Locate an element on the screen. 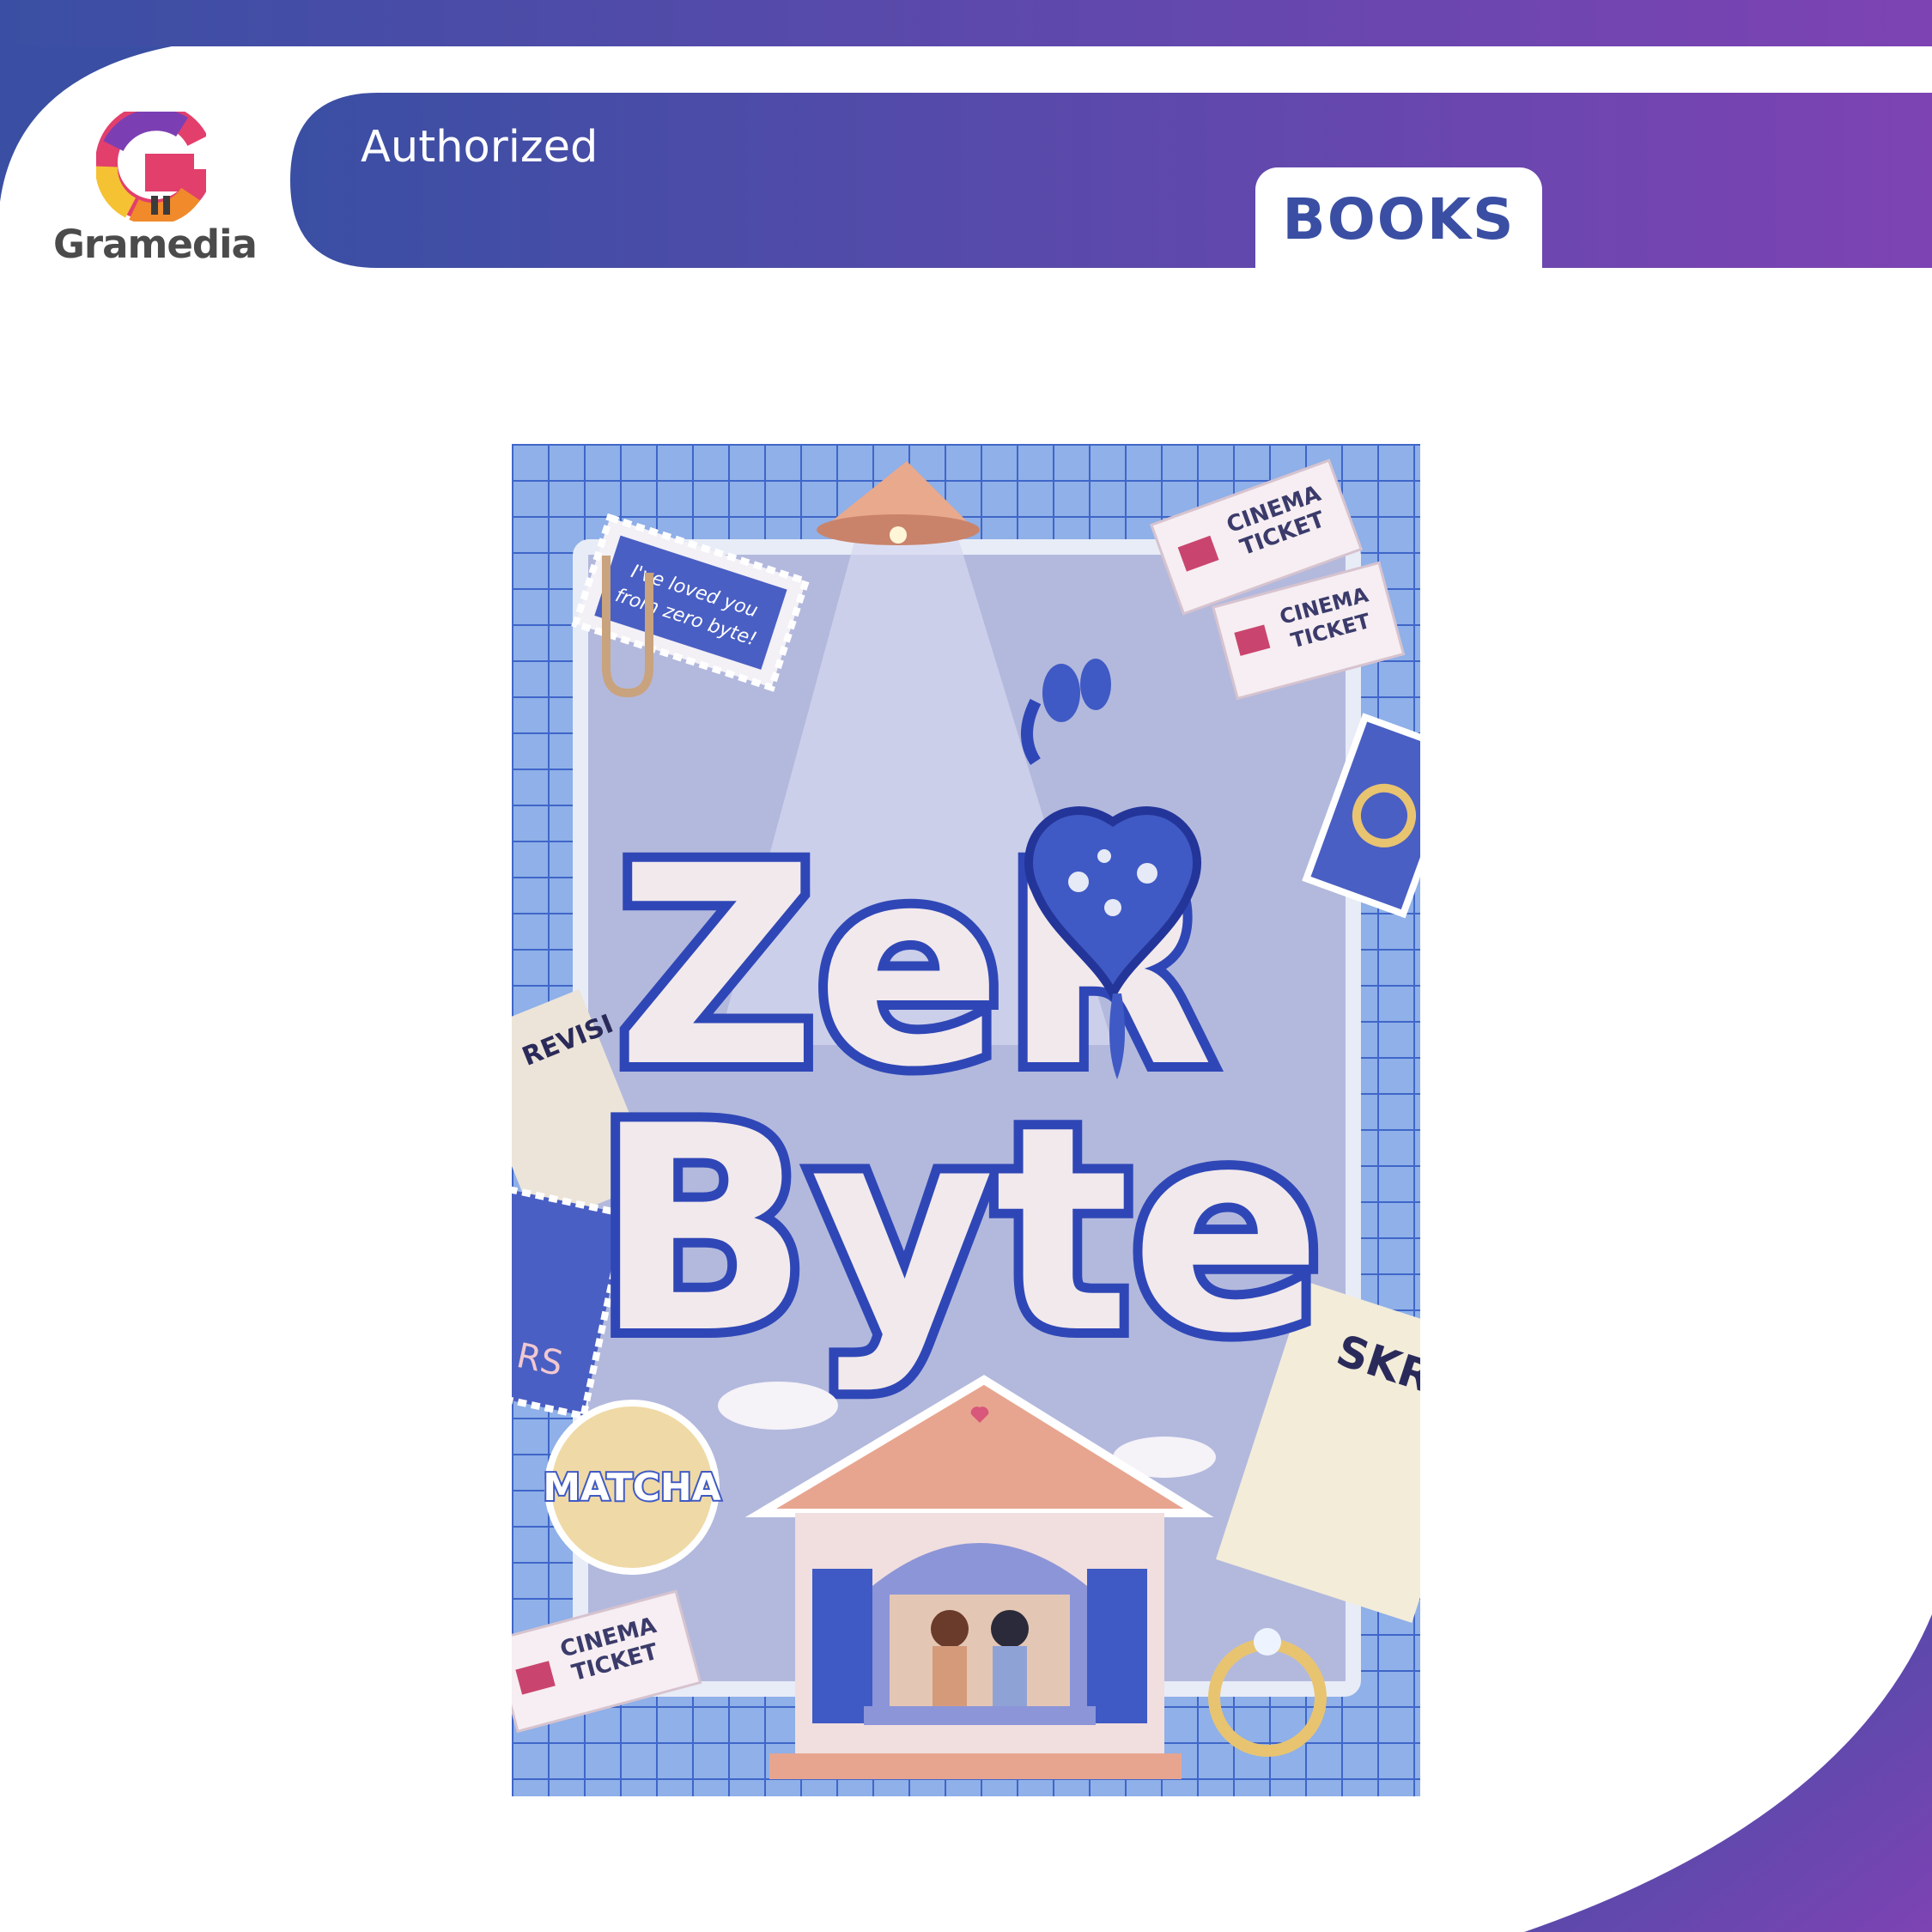 This screenshot has width=1932, height=1932. bottom-right-corner-shape is located at coordinates (1728, 1773).